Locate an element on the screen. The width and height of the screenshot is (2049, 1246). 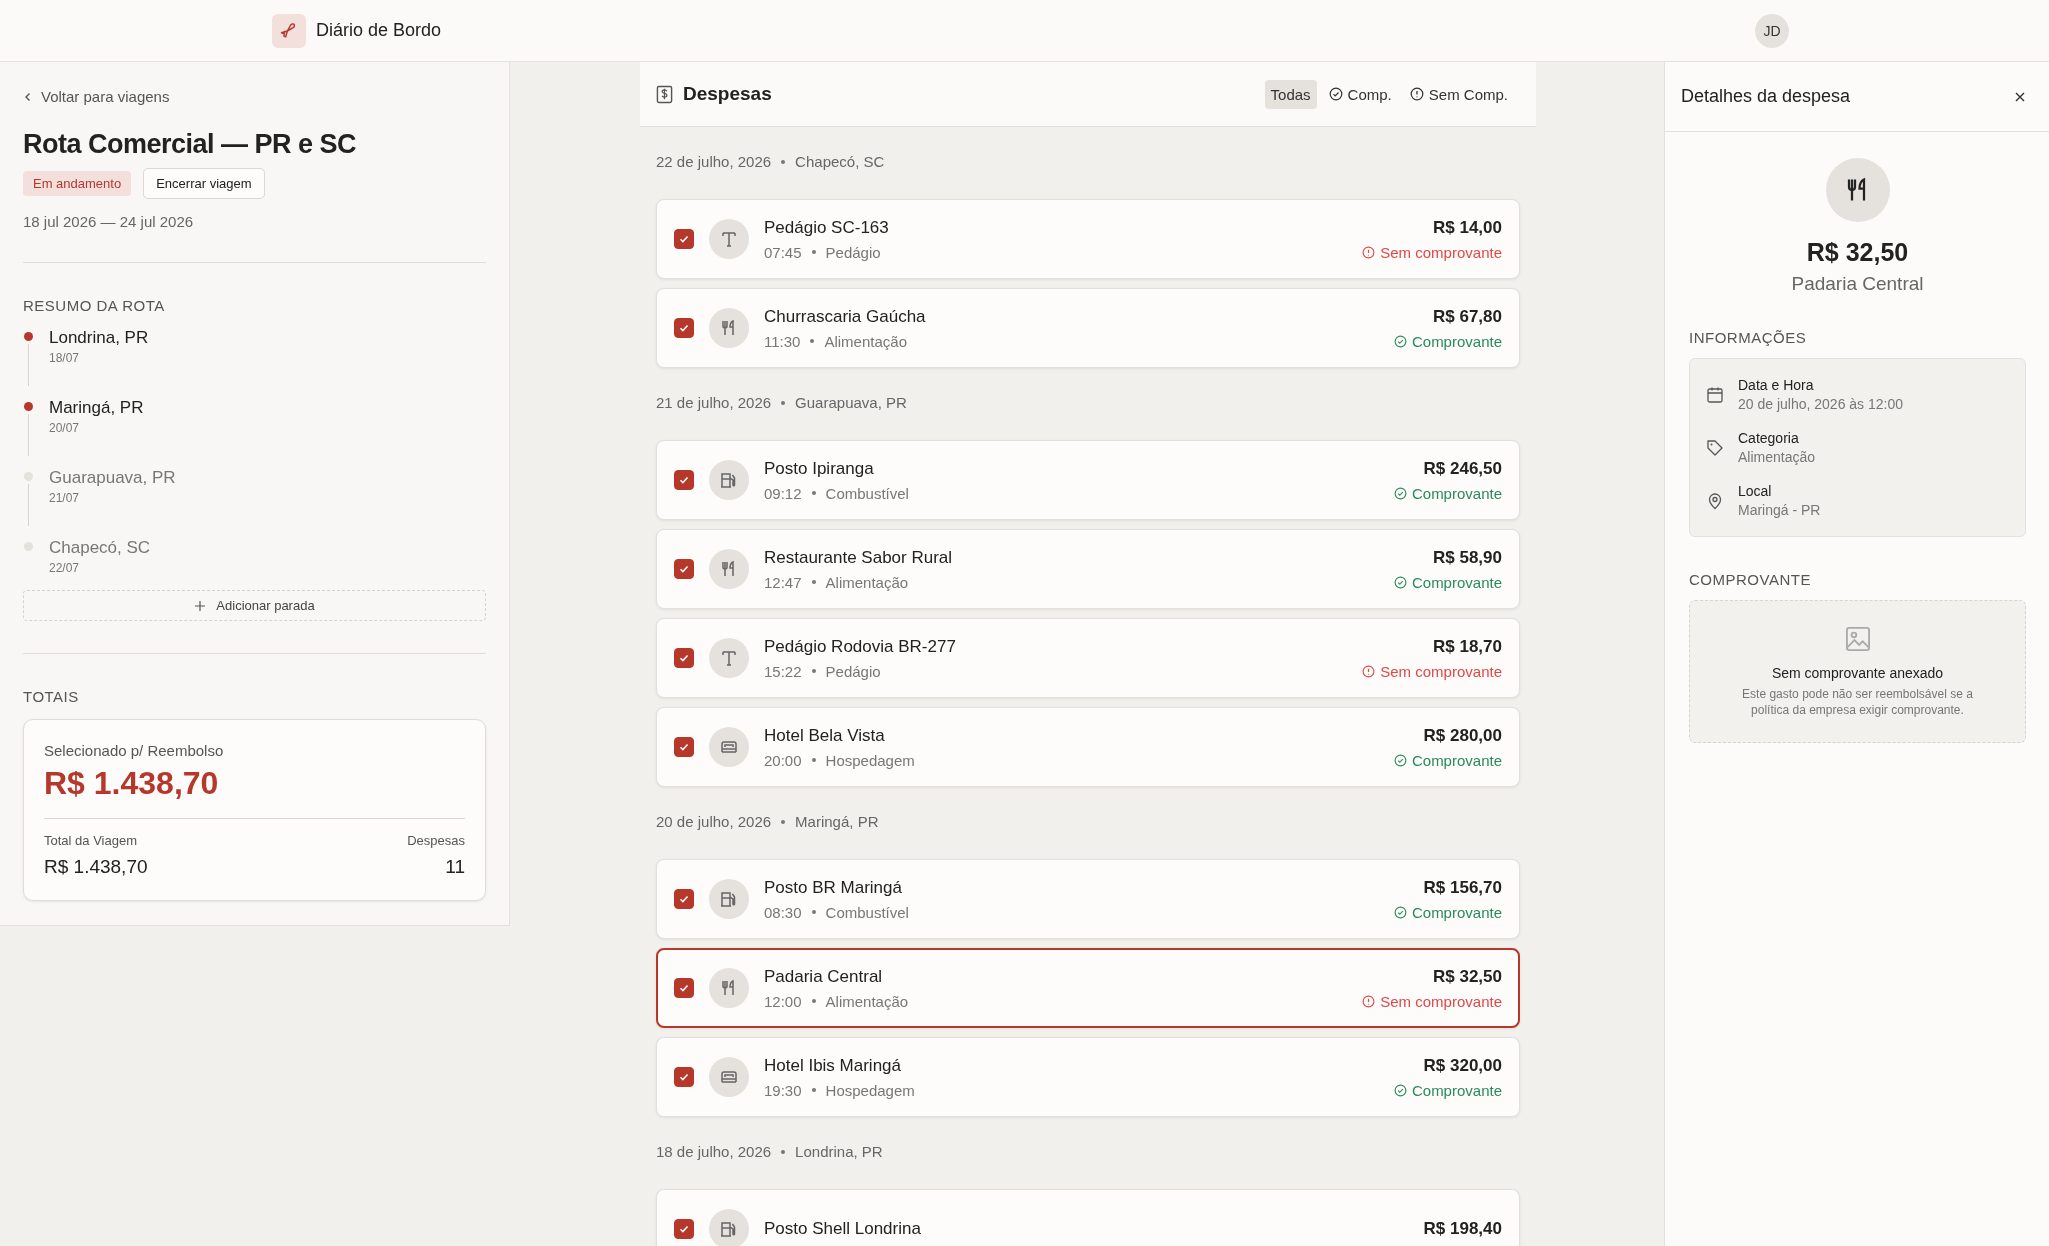
filter-tab: Todas is located at coordinates (1290, 94).